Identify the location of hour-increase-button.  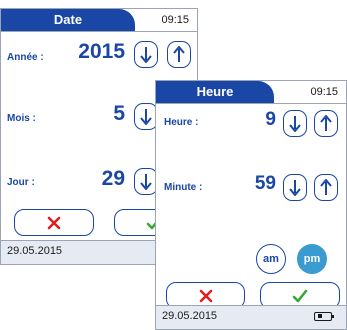
(326, 123).